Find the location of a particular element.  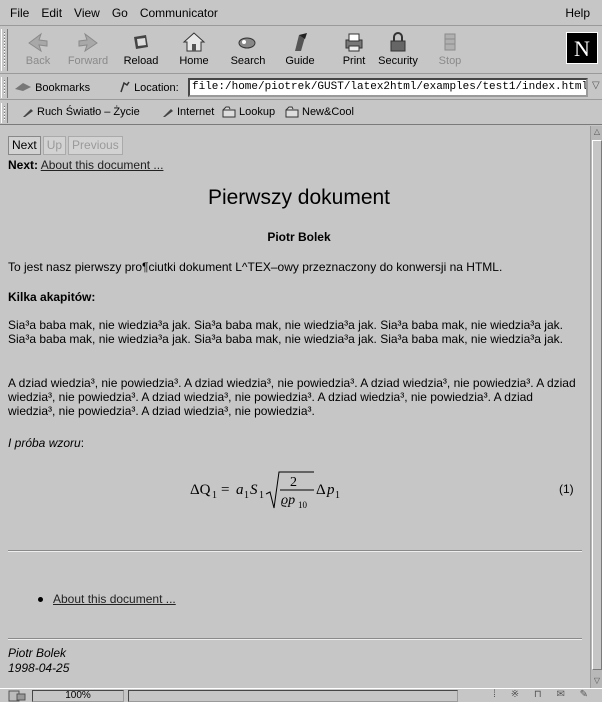

component-bar-icons: ⁞ ※ ⊓ ✉ ✎ is located at coordinates (543, 694).